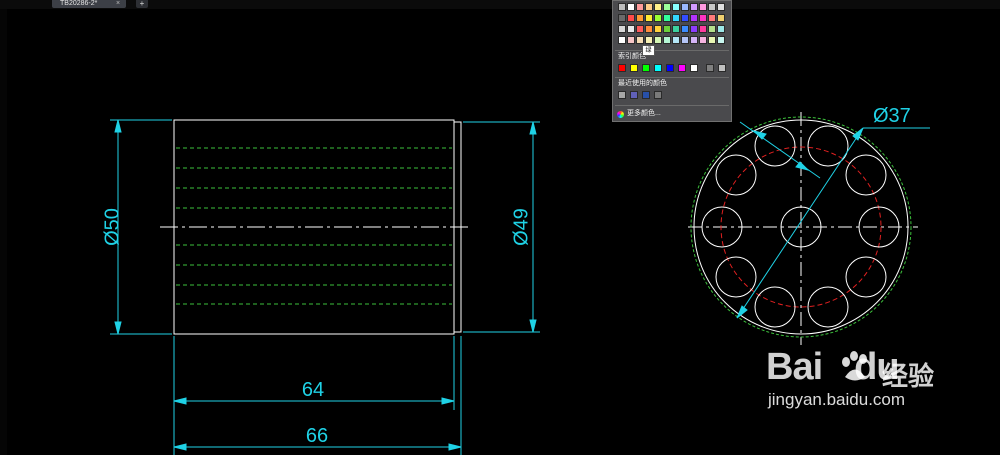 Image resolution: width=1000 pixels, height=455 pixels. Describe the element at coordinates (313, 390) in the screenshot. I see `dimension-label-length-64: 64` at that location.